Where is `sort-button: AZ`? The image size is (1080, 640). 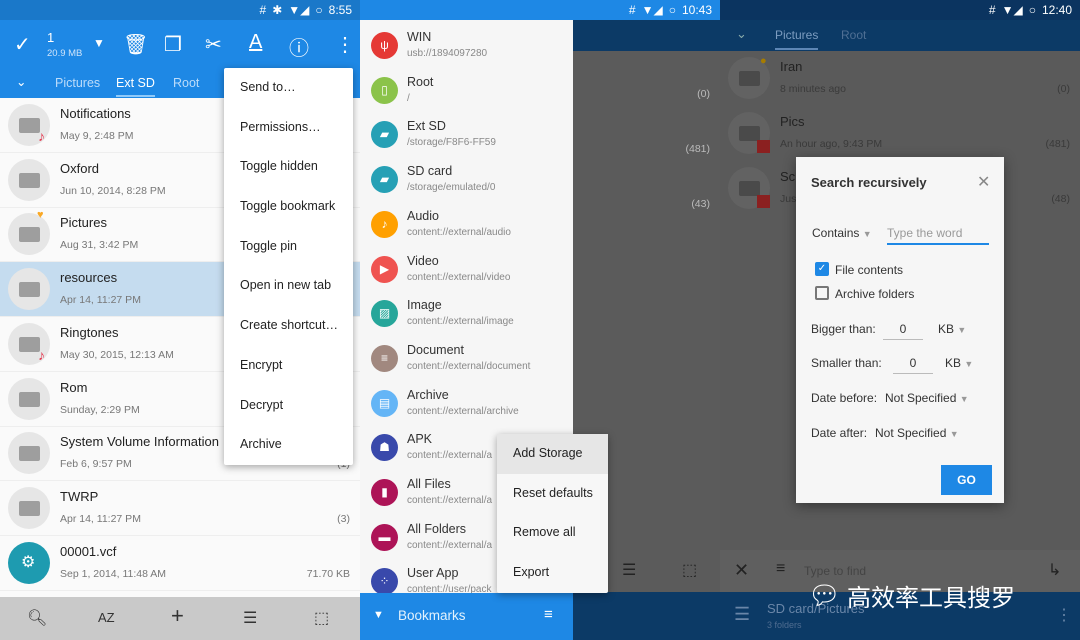
sort-button: AZ is located at coordinates (106, 617).